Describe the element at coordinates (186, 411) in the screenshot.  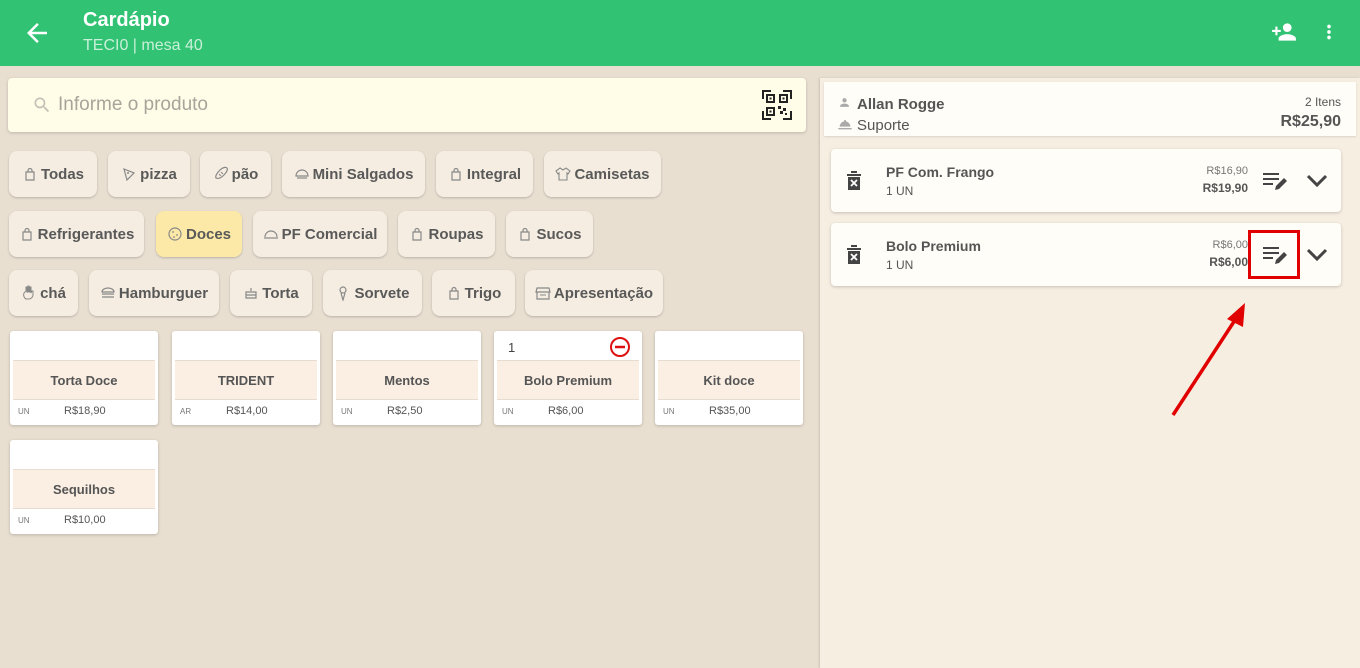
I see `product-unit: AR` at that location.